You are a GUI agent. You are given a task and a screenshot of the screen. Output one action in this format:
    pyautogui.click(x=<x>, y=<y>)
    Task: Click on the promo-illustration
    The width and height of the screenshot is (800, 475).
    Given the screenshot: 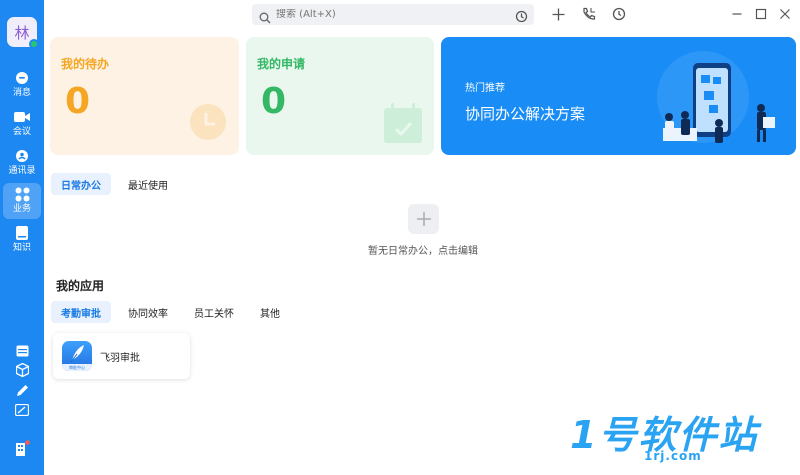 What is the action you would take?
    pyautogui.click(x=714, y=100)
    